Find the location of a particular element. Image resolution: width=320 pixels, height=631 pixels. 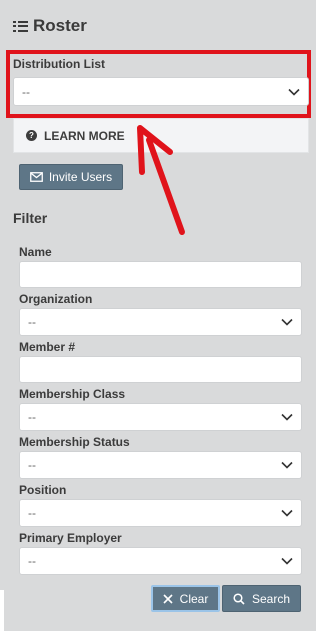

distribution-list-value: -- is located at coordinates (26, 91).